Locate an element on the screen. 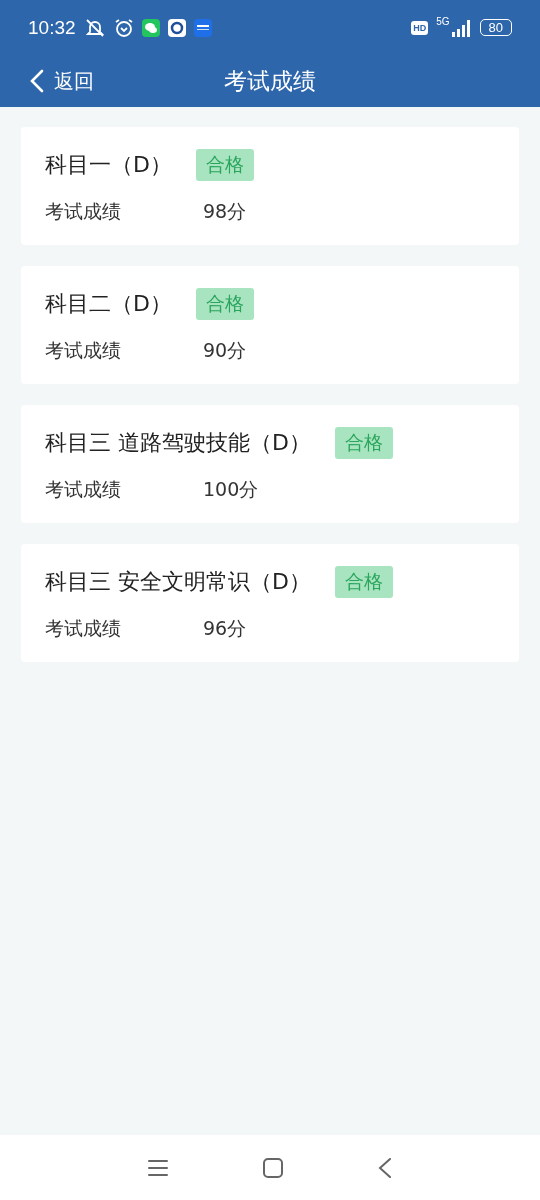 Image resolution: width=540 pixels, height=1200 pixels. back-icon is located at coordinates (385, 1167).